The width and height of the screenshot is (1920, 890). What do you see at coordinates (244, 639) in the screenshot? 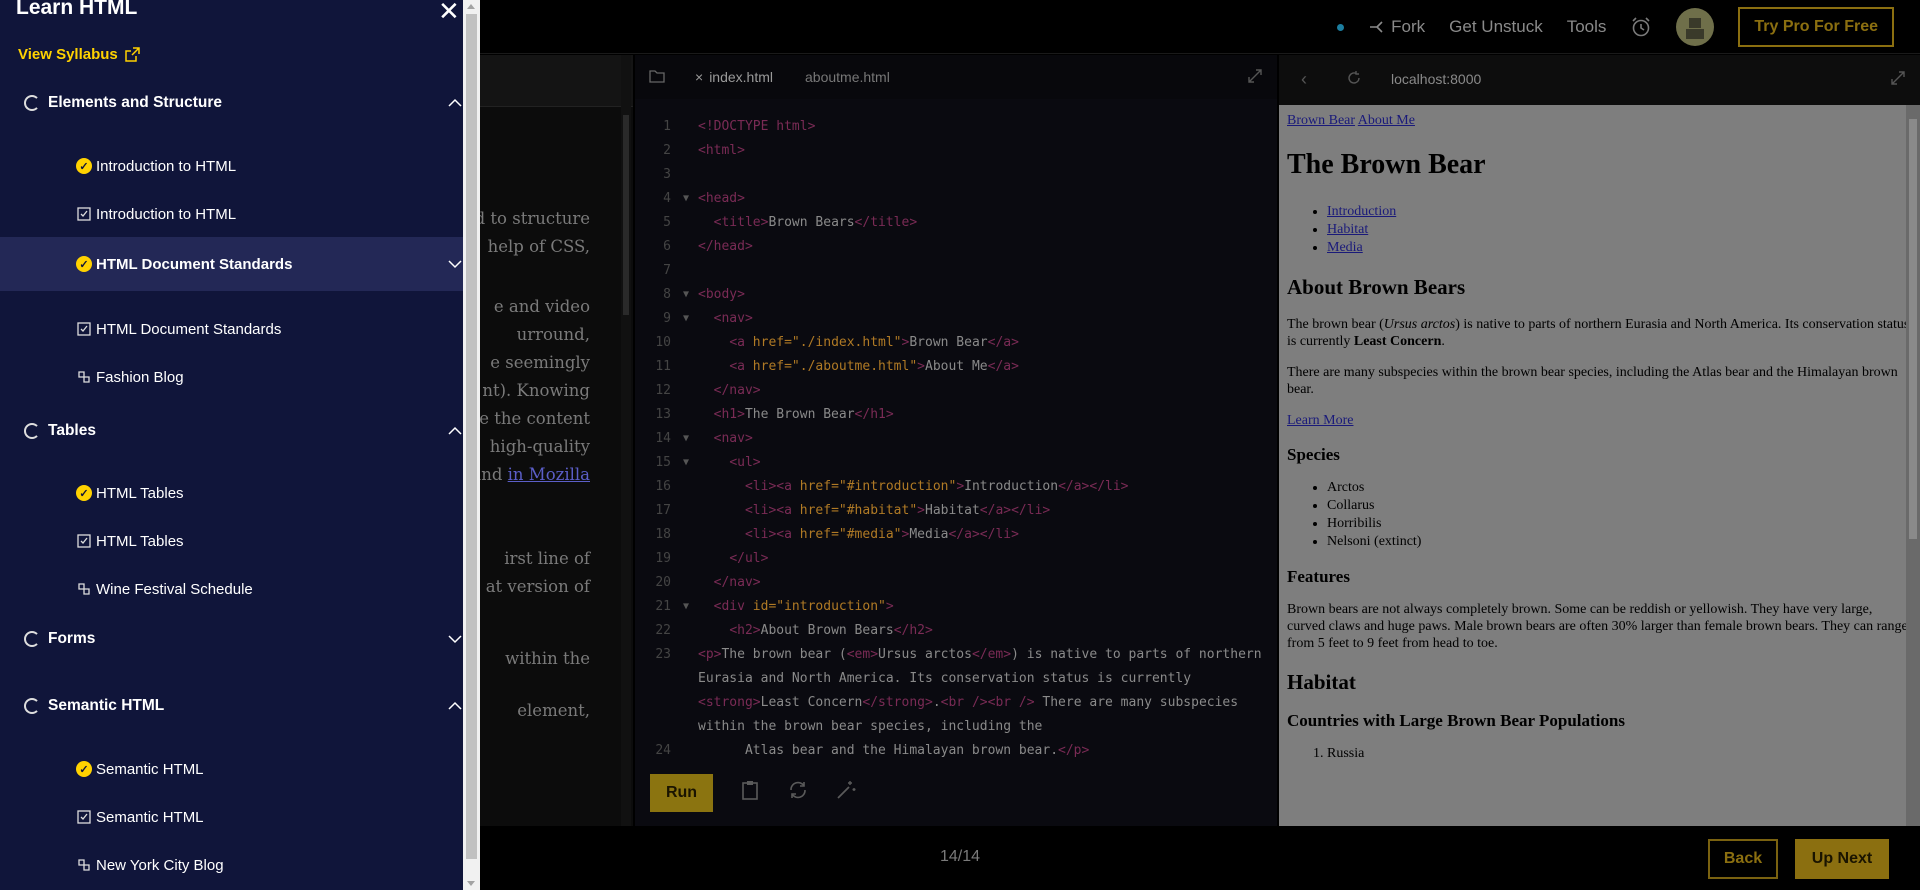
I see `syllabus-section: Forms` at bounding box center [244, 639].